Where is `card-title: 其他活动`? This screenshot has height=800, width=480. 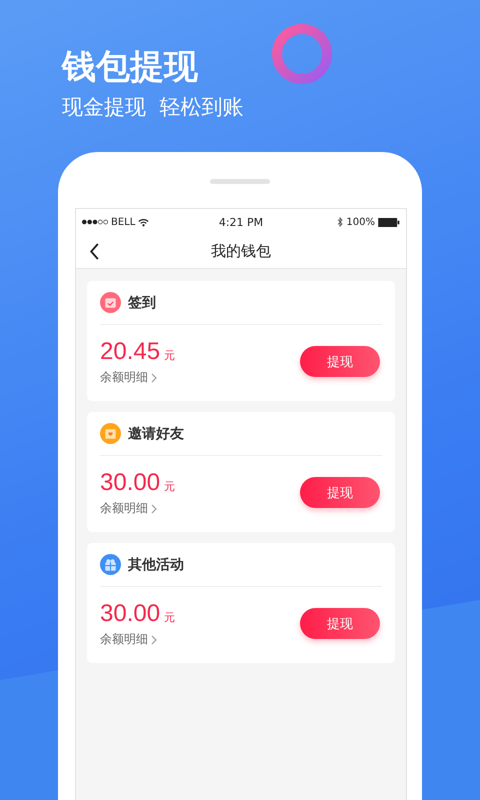 card-title: 其他活动 is located at coordinates (156, 565).